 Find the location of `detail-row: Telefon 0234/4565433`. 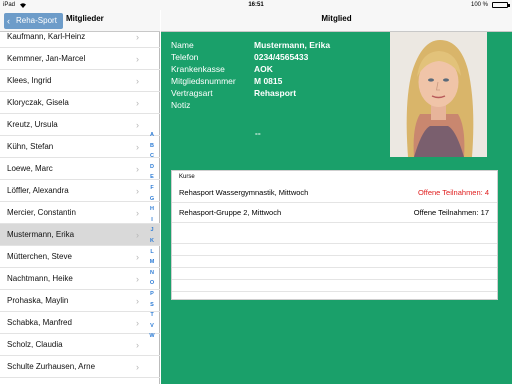

detail-row: Telefon 0234/4565433 is located at coordinates (271, 57).